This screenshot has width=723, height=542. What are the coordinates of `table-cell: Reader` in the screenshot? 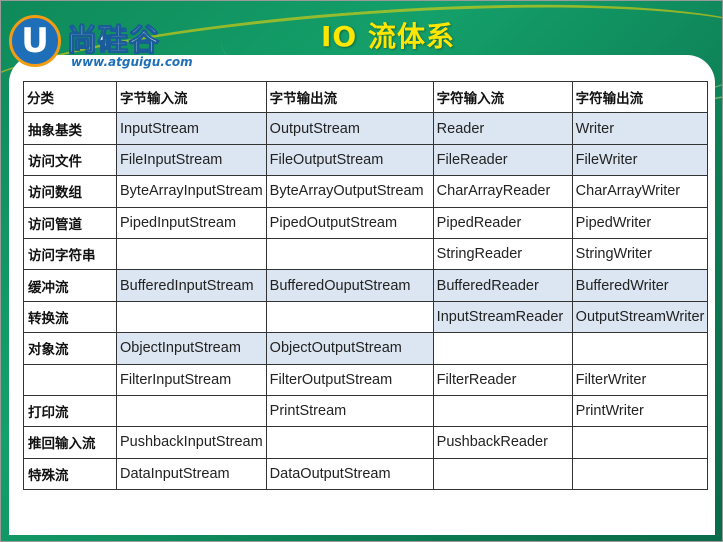 It's located at (502, 128).